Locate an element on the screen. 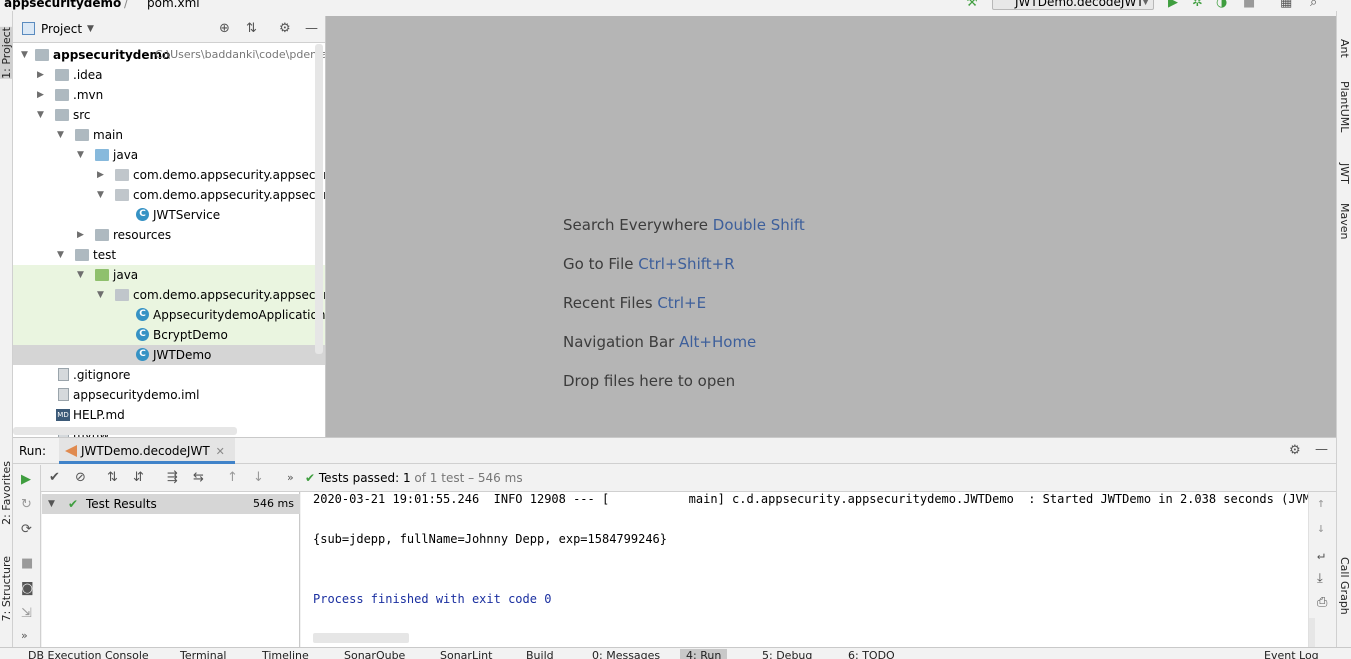  right-tool-strip: Ant PlantUML JWT Maven Call Graph is located at coordinates (1343, 329).